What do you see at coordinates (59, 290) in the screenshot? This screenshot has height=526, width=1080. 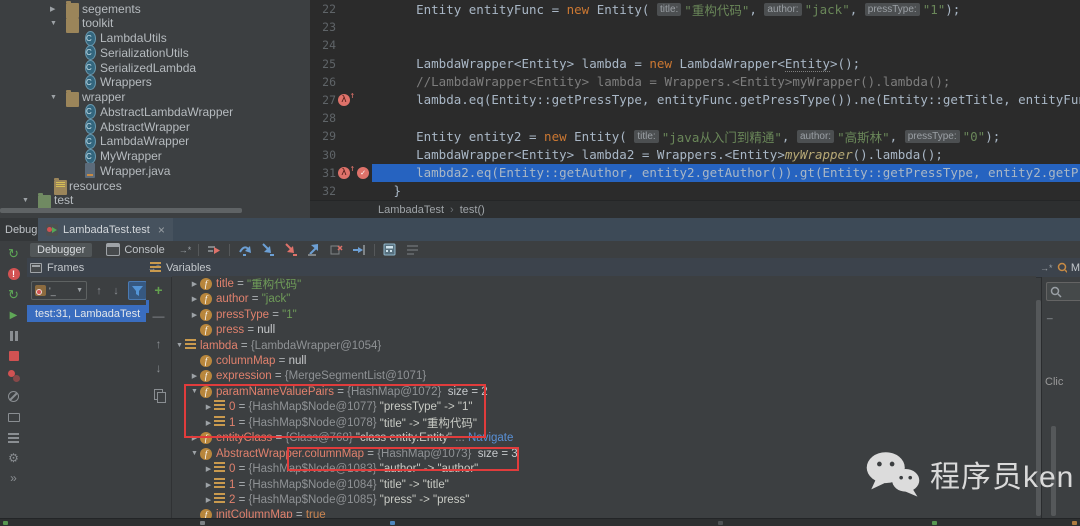 I see `thread-selector: '_ ▼` at bounding box center [59, 290].